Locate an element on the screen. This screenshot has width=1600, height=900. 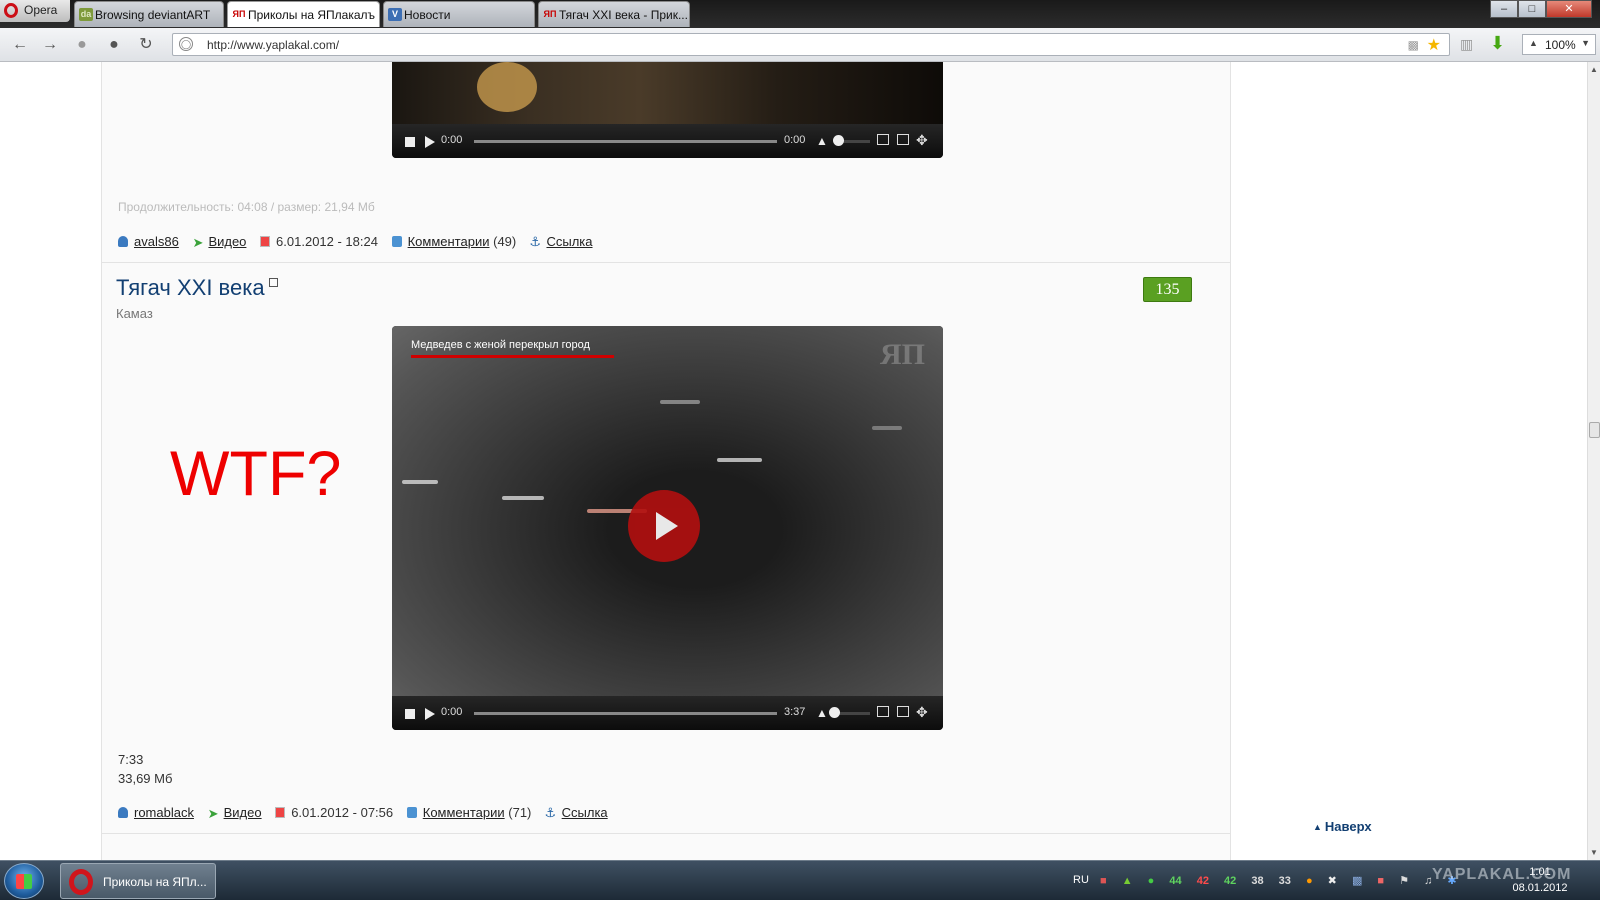
time-current: 0:00 is located at coordinates (452, 712).